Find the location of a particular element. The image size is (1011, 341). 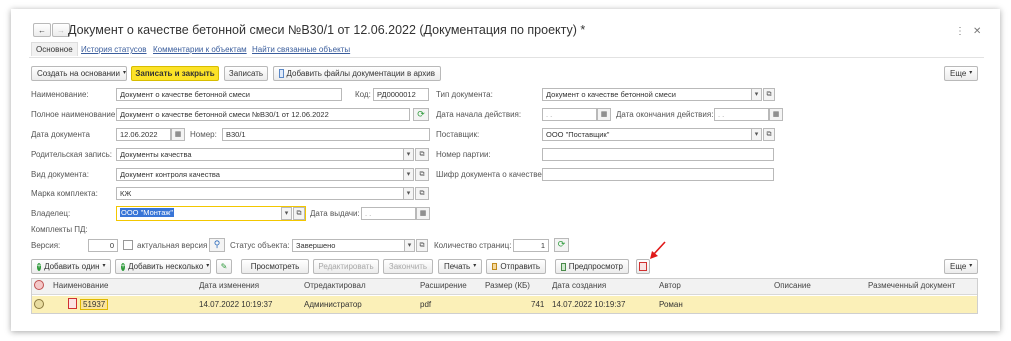

add-many-button: + Добавить несколько ▾ is located at coordinates (163, 266).